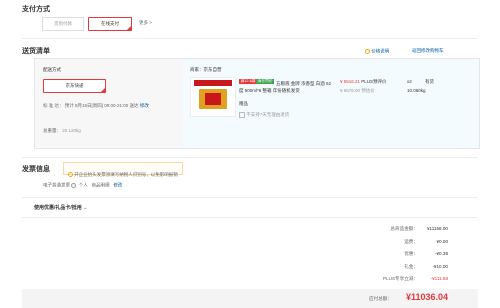 This screenshot has width=500, height=308. I want to click on ship-time-row: 标 准 达： 预计 8月15日[周四] 09:00-21:00 送达 修改, so click(96, 106).